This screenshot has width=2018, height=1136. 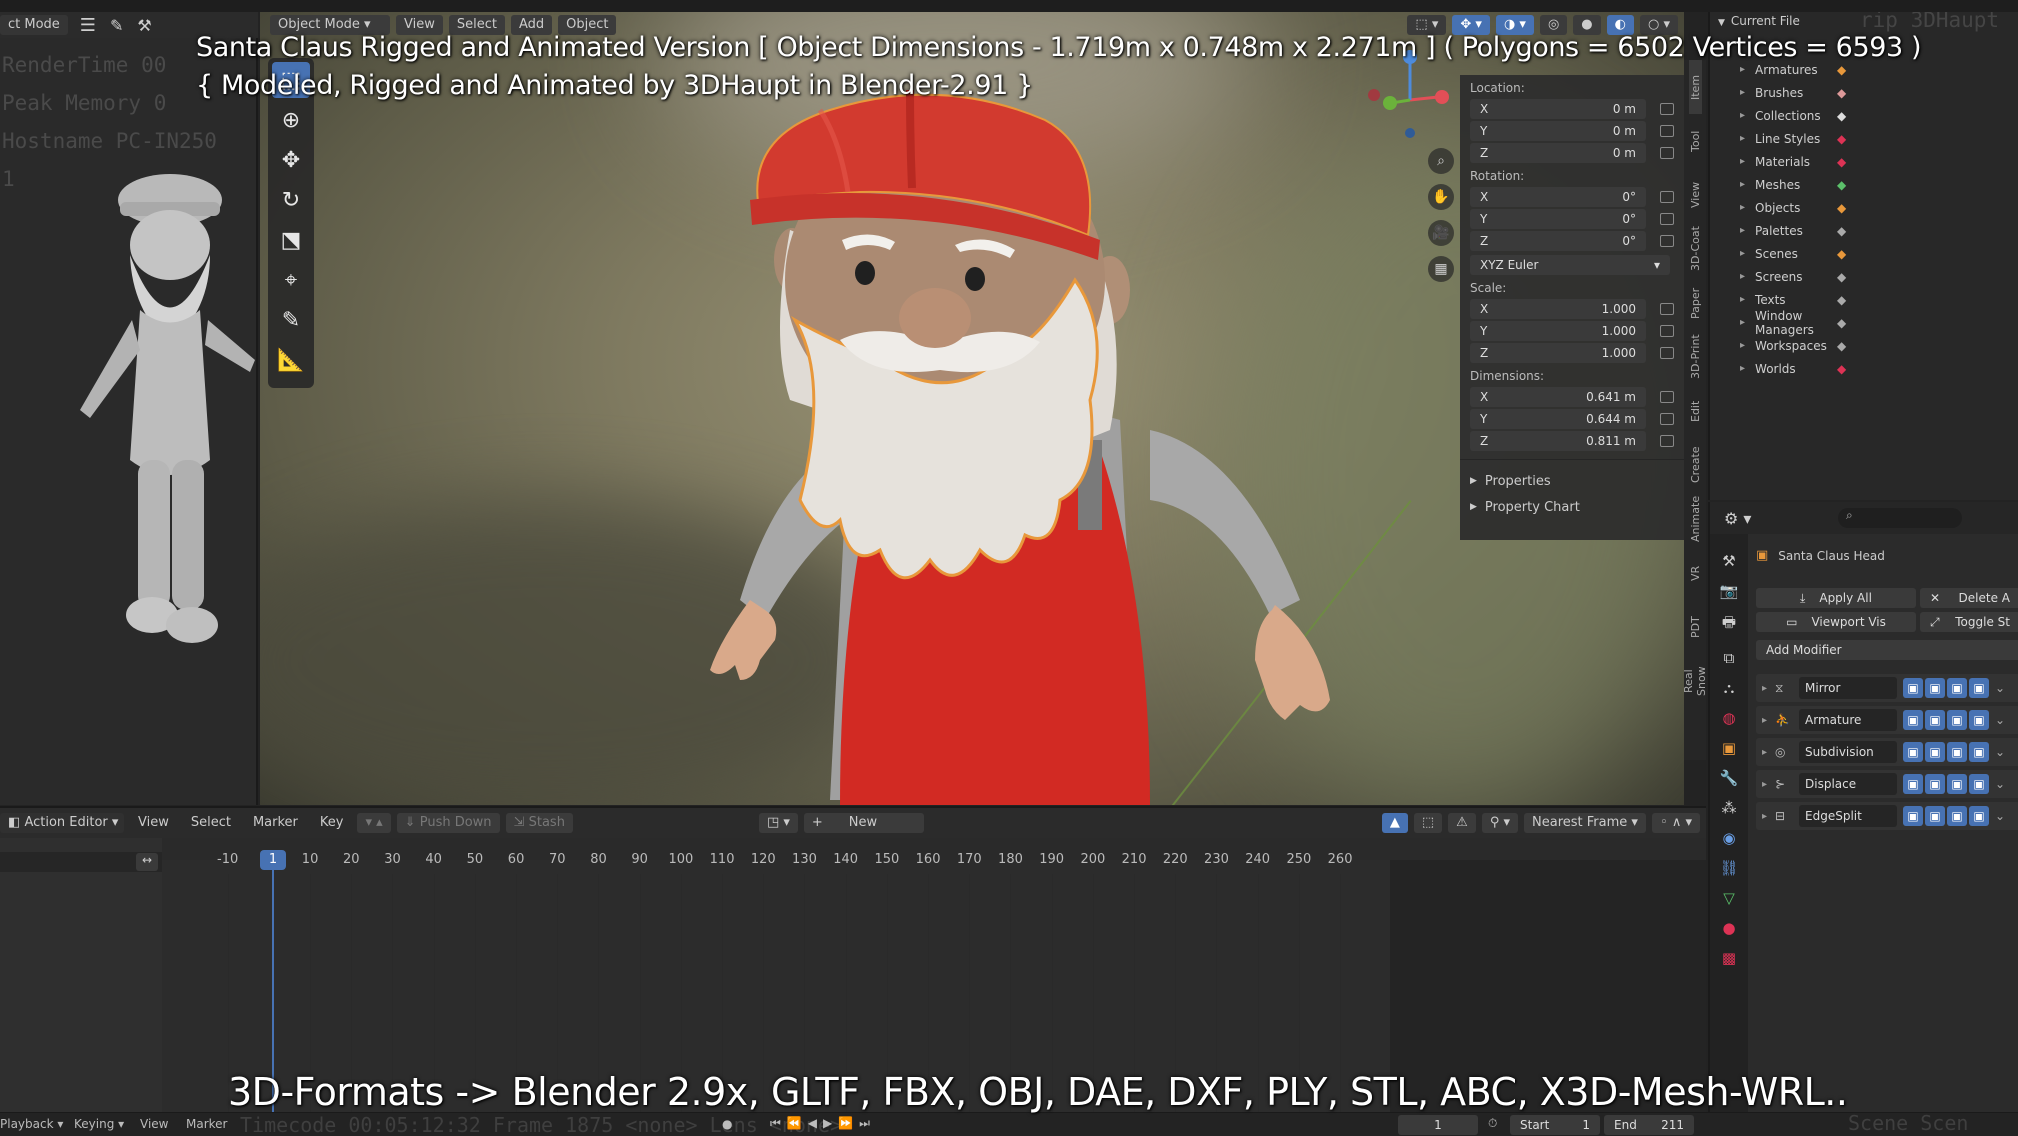 What do you see at coordinates (727, 1124) in the screenshot?
I see `record-button: ●` at bounding box center [727, 1124].